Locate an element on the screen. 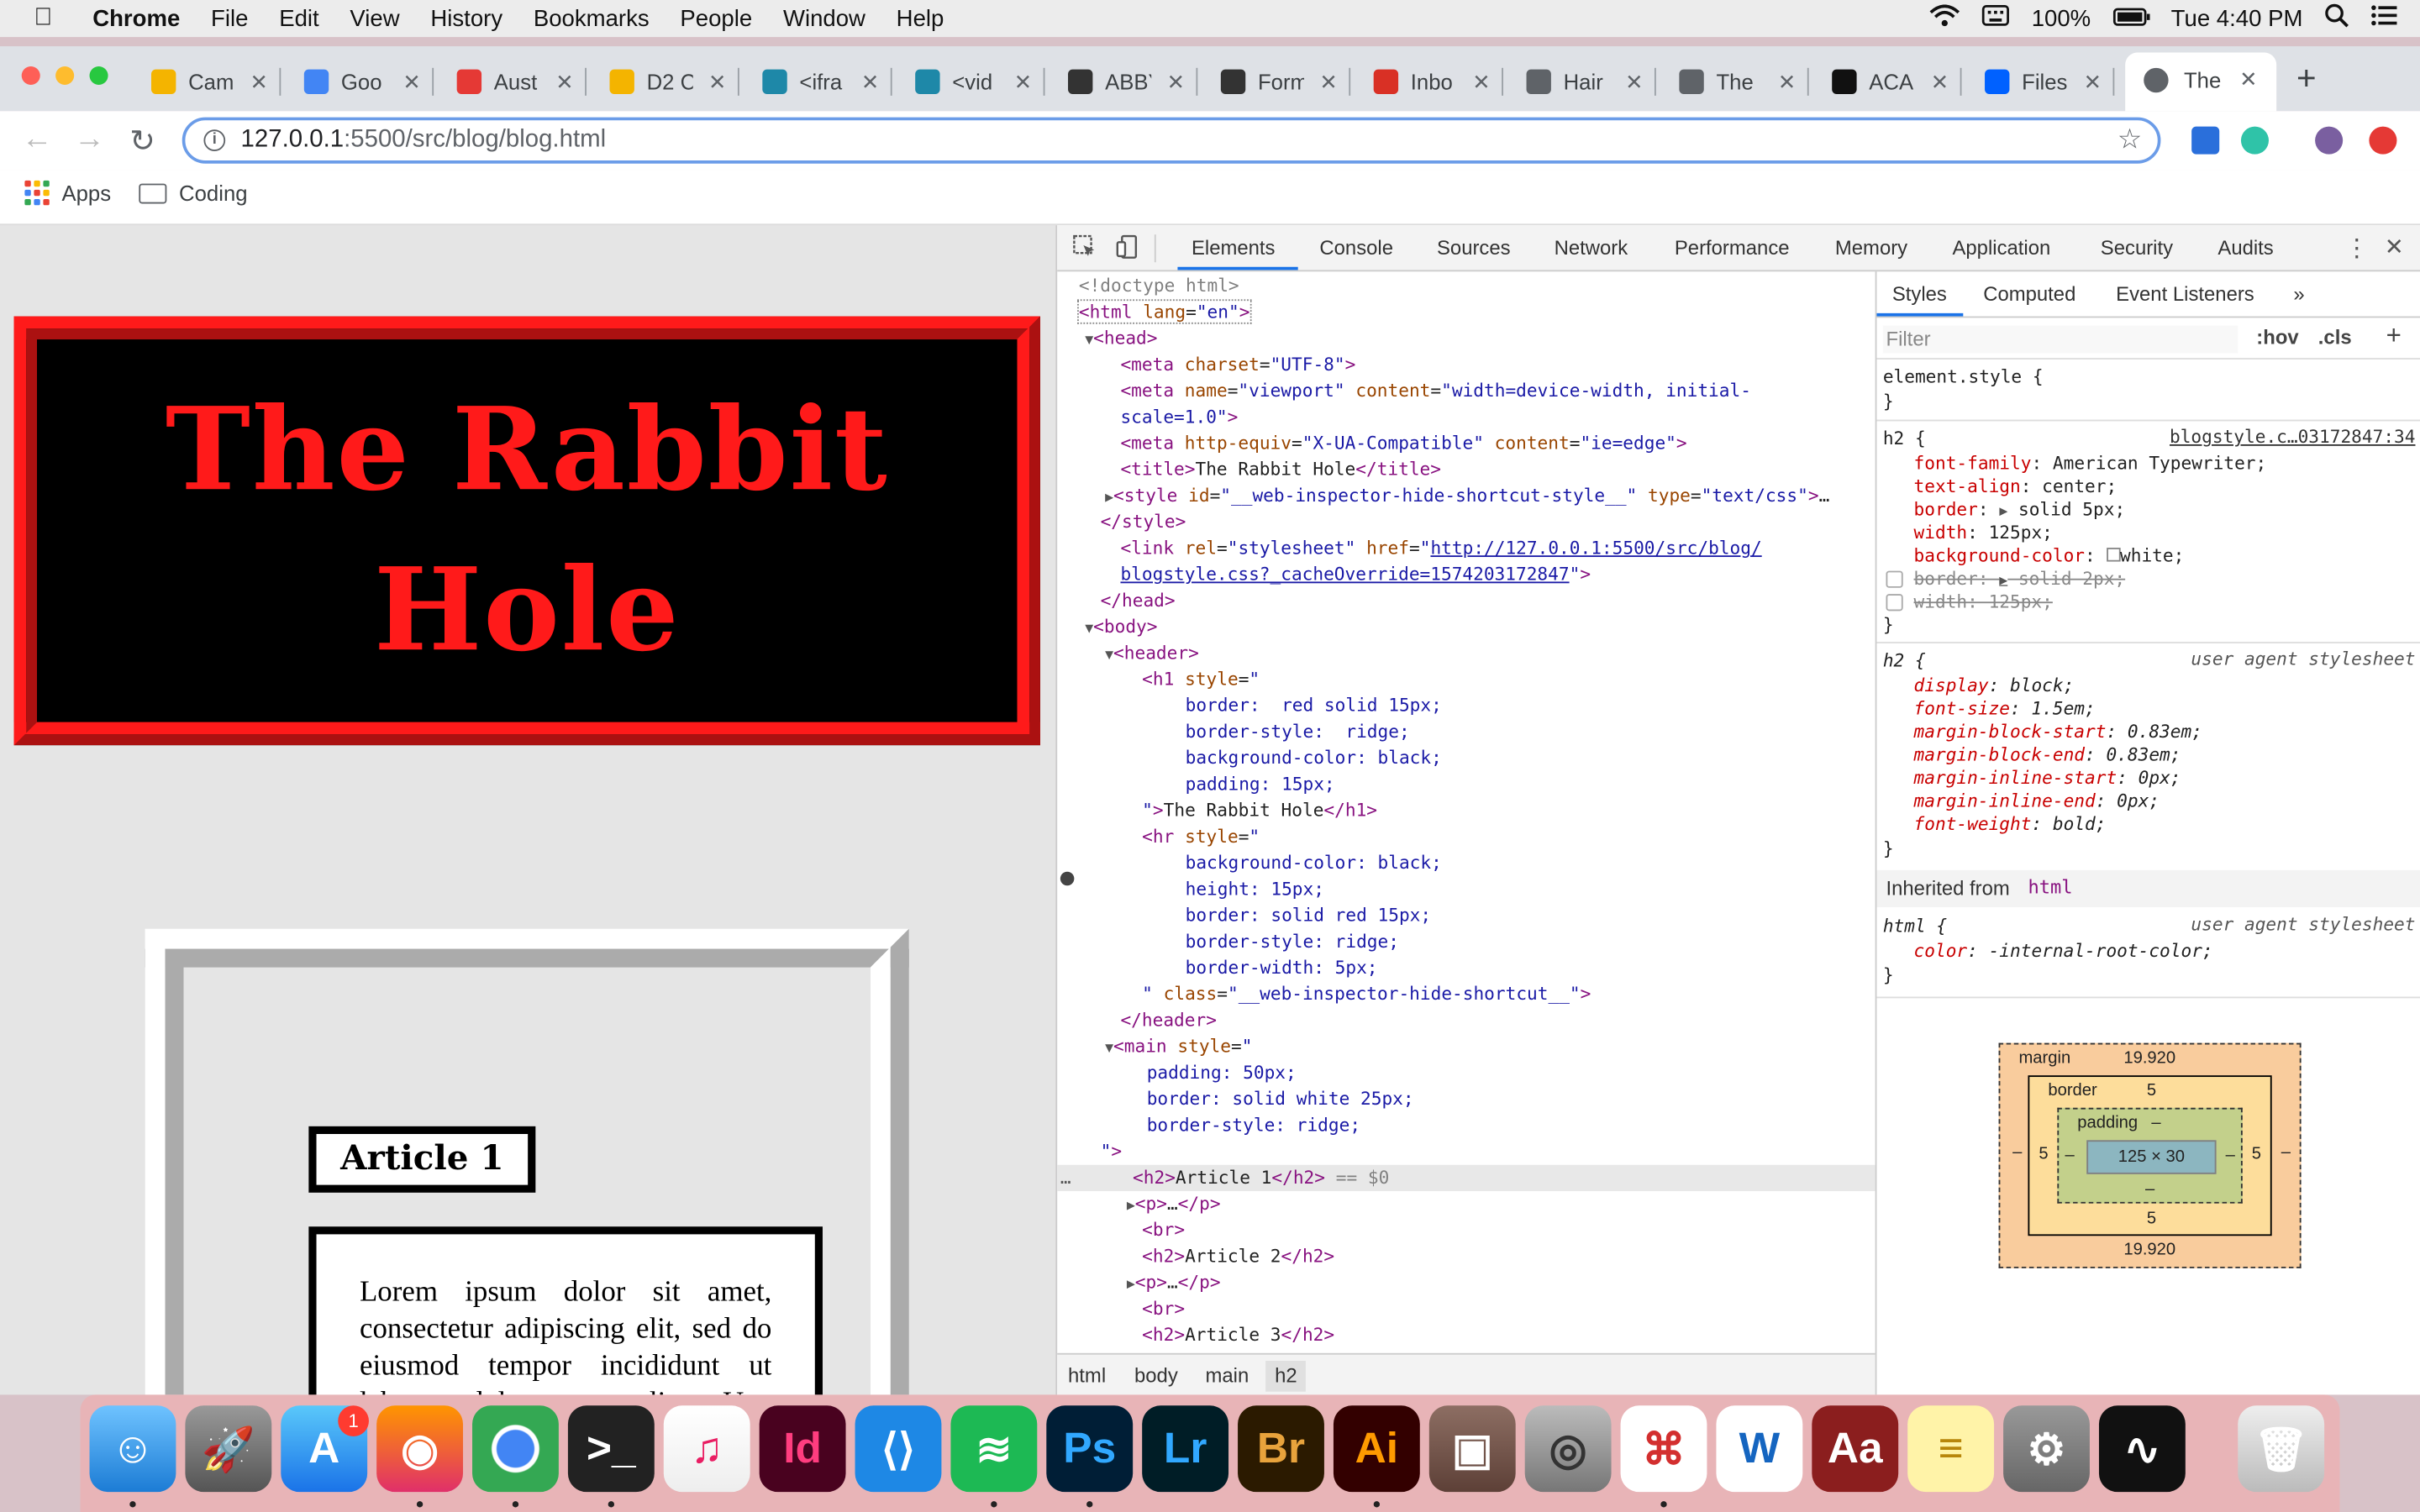 The width and height of the screenshot is (2420, 1512). dock-vs-code-icon: ⟨⟩ is located at coordinates (899, 1449).